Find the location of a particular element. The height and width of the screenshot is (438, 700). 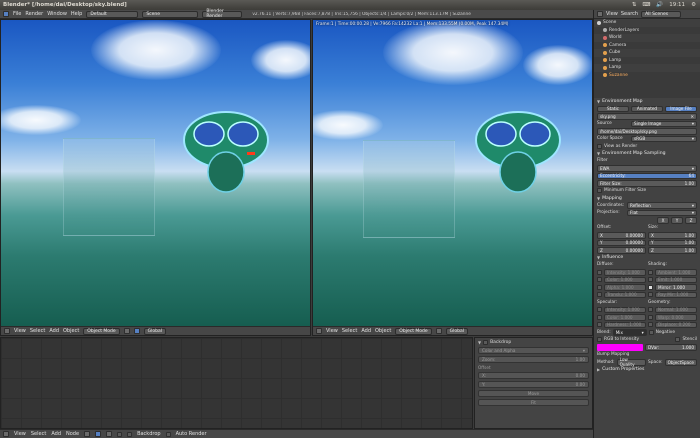

spec-color-field: Color: 1.000 is located at coordinates (625, 317).